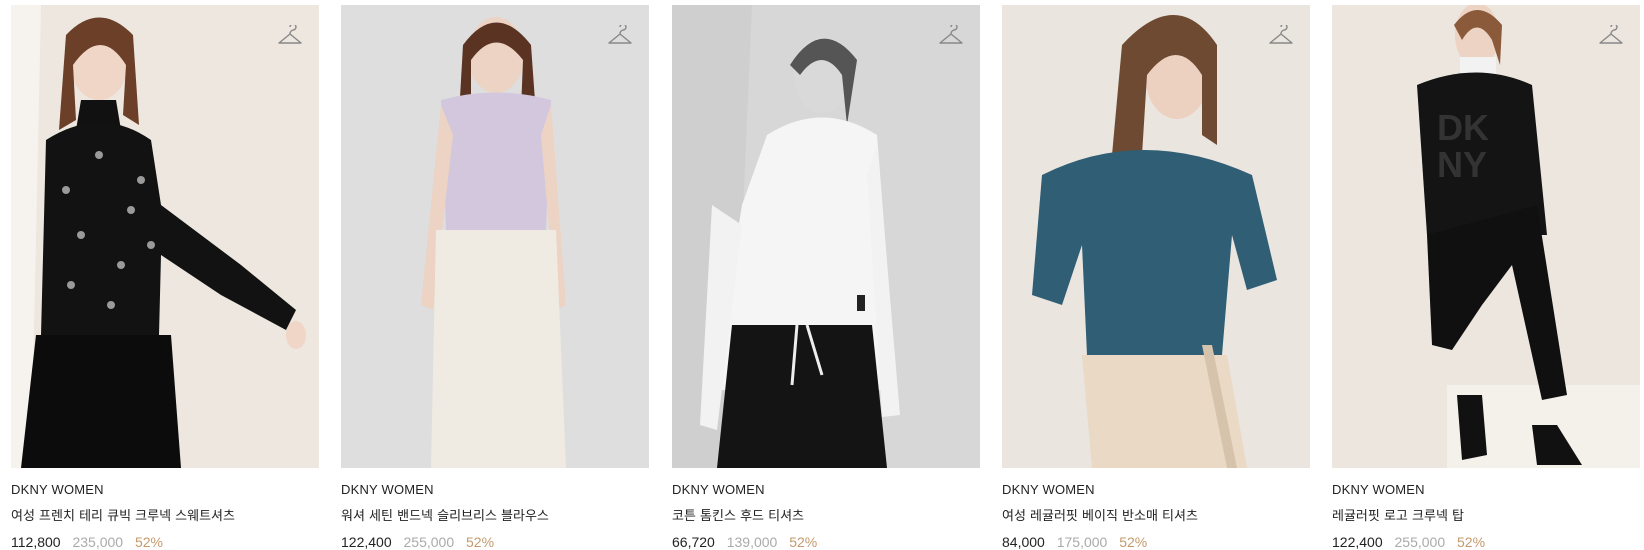  I want to click on product-name: 코튼 톰킨스 후드 티셔츠, so click(826, 514).